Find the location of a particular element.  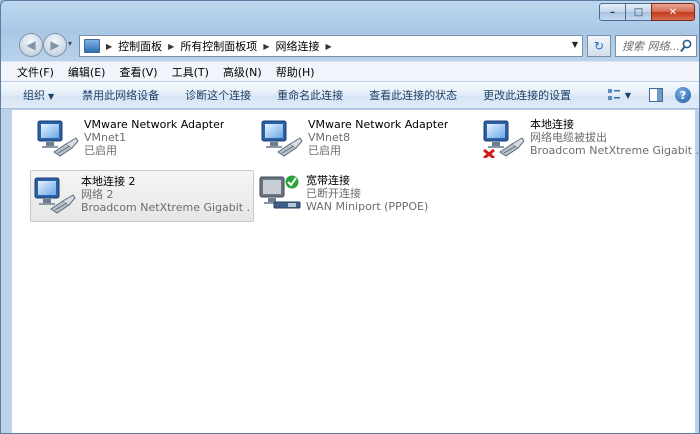

back-button: ◀ is located at coordinates (31, 45).